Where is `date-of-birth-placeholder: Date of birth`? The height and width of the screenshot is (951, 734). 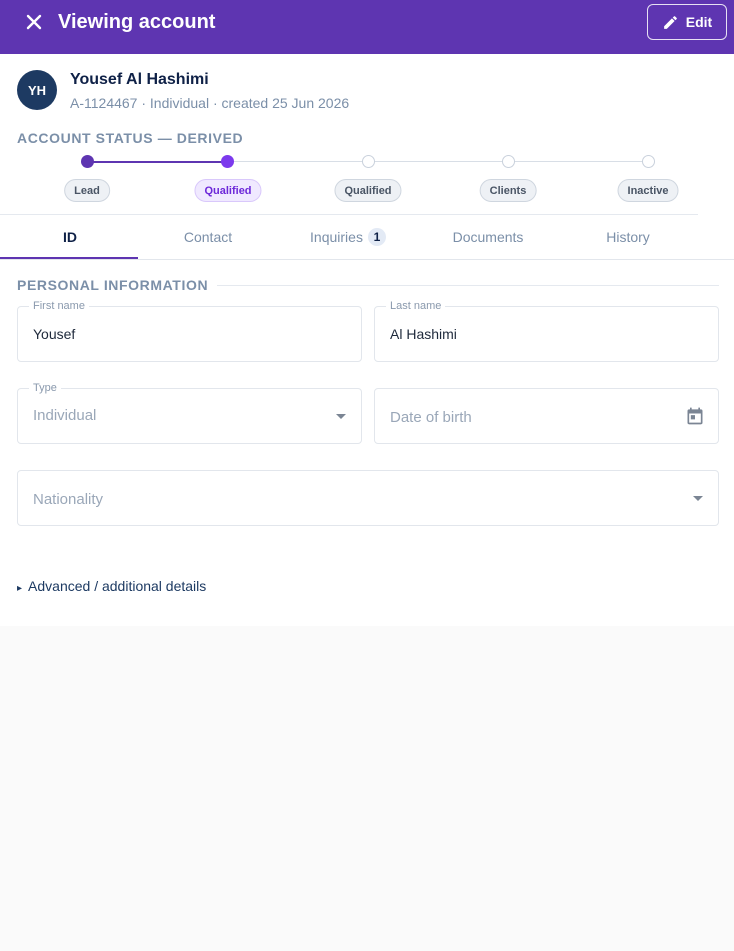 date-of-birth-placeholder: Date of birth is located at coordinates (431, 417).